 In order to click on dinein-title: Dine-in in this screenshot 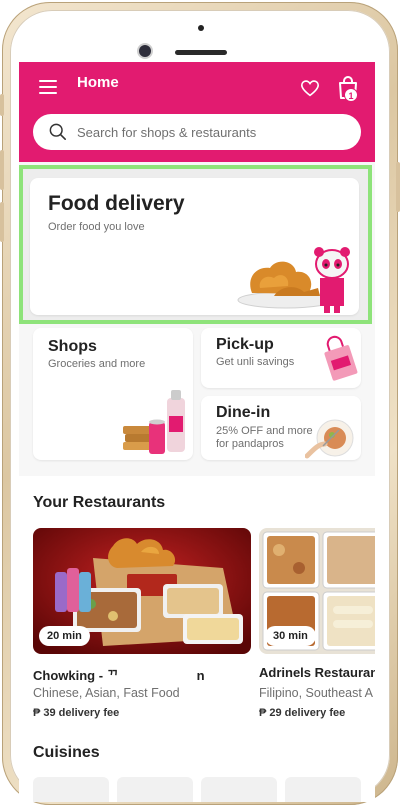, I will do `click(243, 412)`.